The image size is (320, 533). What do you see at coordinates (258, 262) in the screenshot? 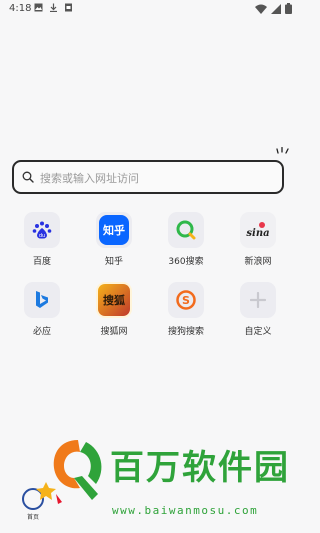
I see `quick-link-label: 新浪网` at bounding box center [258, 262].